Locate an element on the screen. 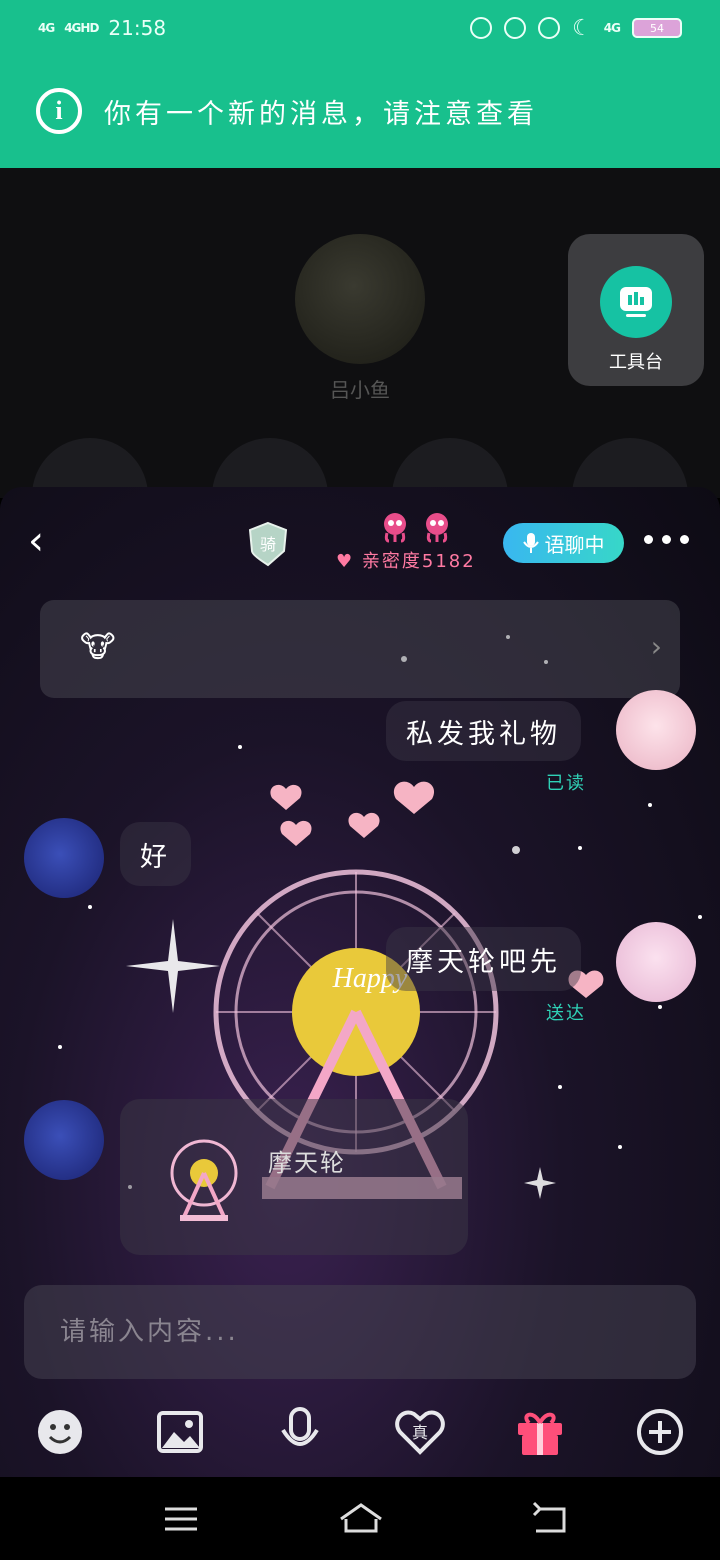 Image resolution: width=720 pixels, height=1560 pixels. status-bar: 4G 4GHD 21:58 ☾ 4G 54 is located at coordinates (360, 28).